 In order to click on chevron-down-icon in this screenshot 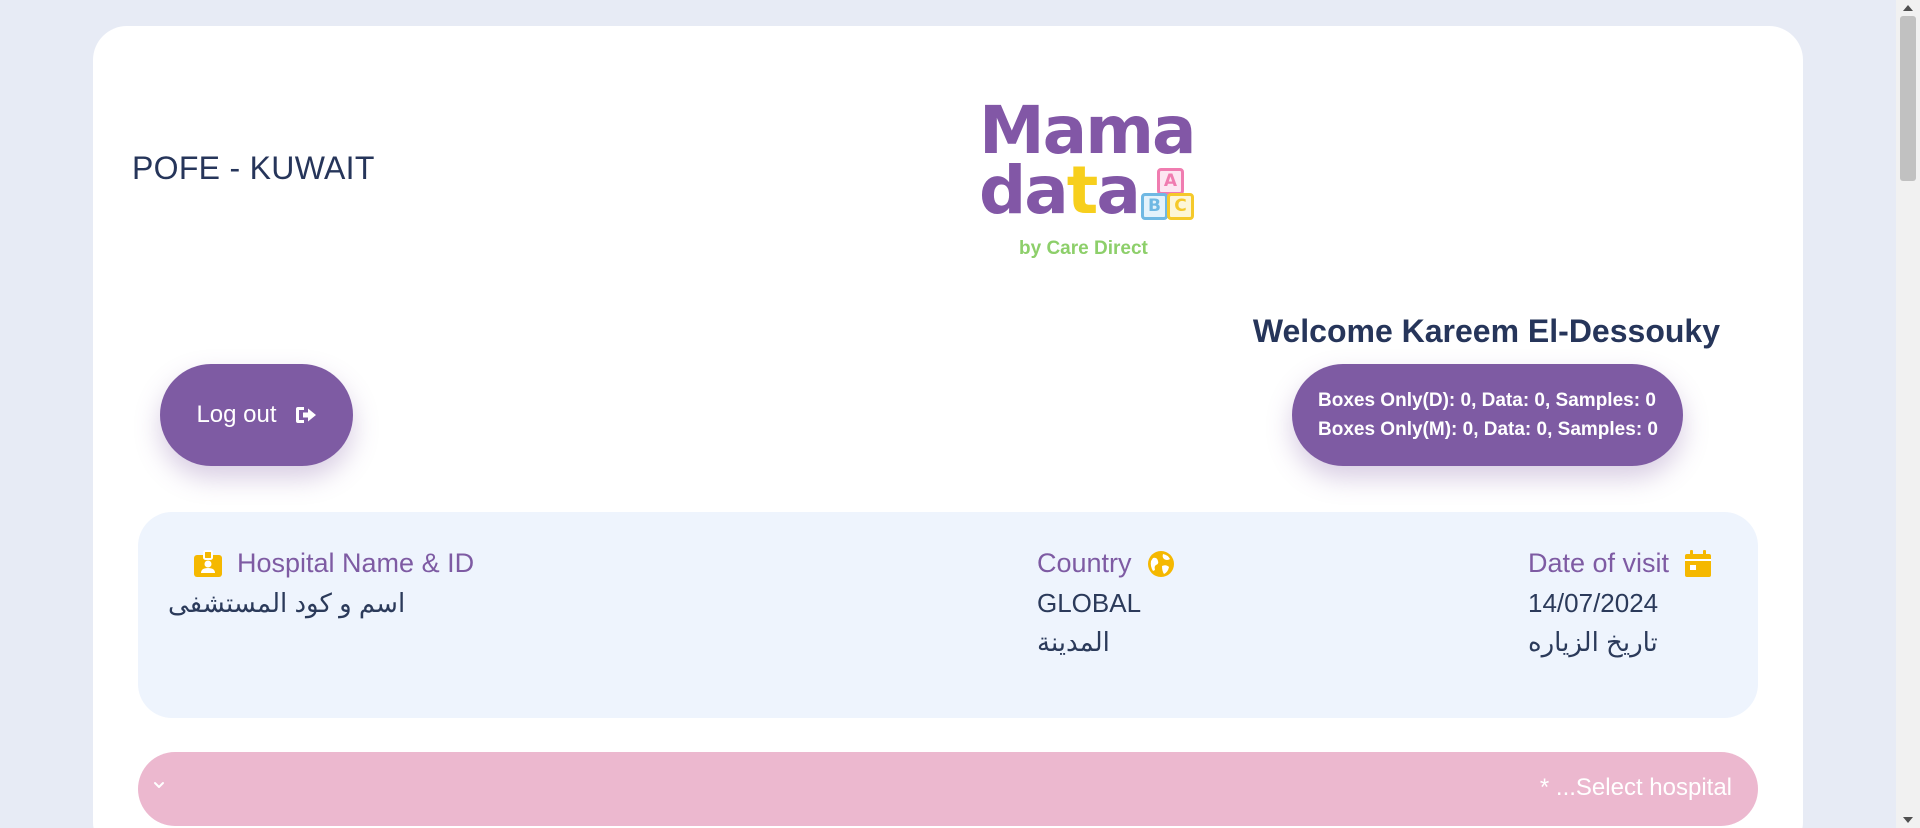, I will do `click(159, 785)`.